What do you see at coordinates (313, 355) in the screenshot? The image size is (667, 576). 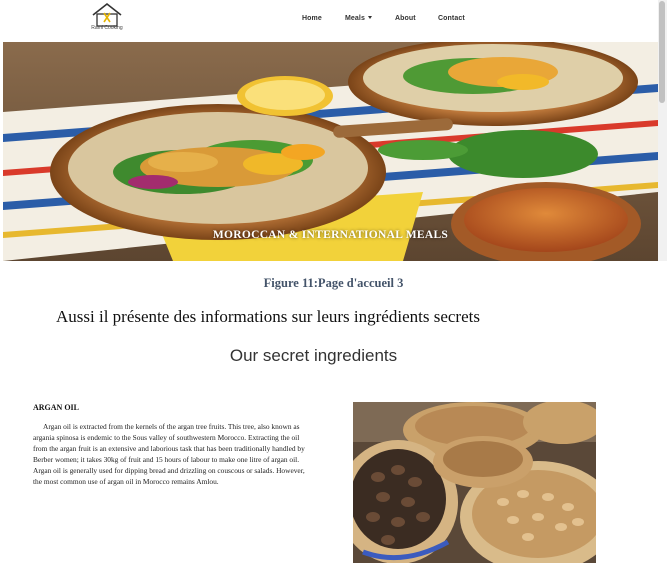 I see `section-title: Our secret ingredients` at bounding box center [313, 355].